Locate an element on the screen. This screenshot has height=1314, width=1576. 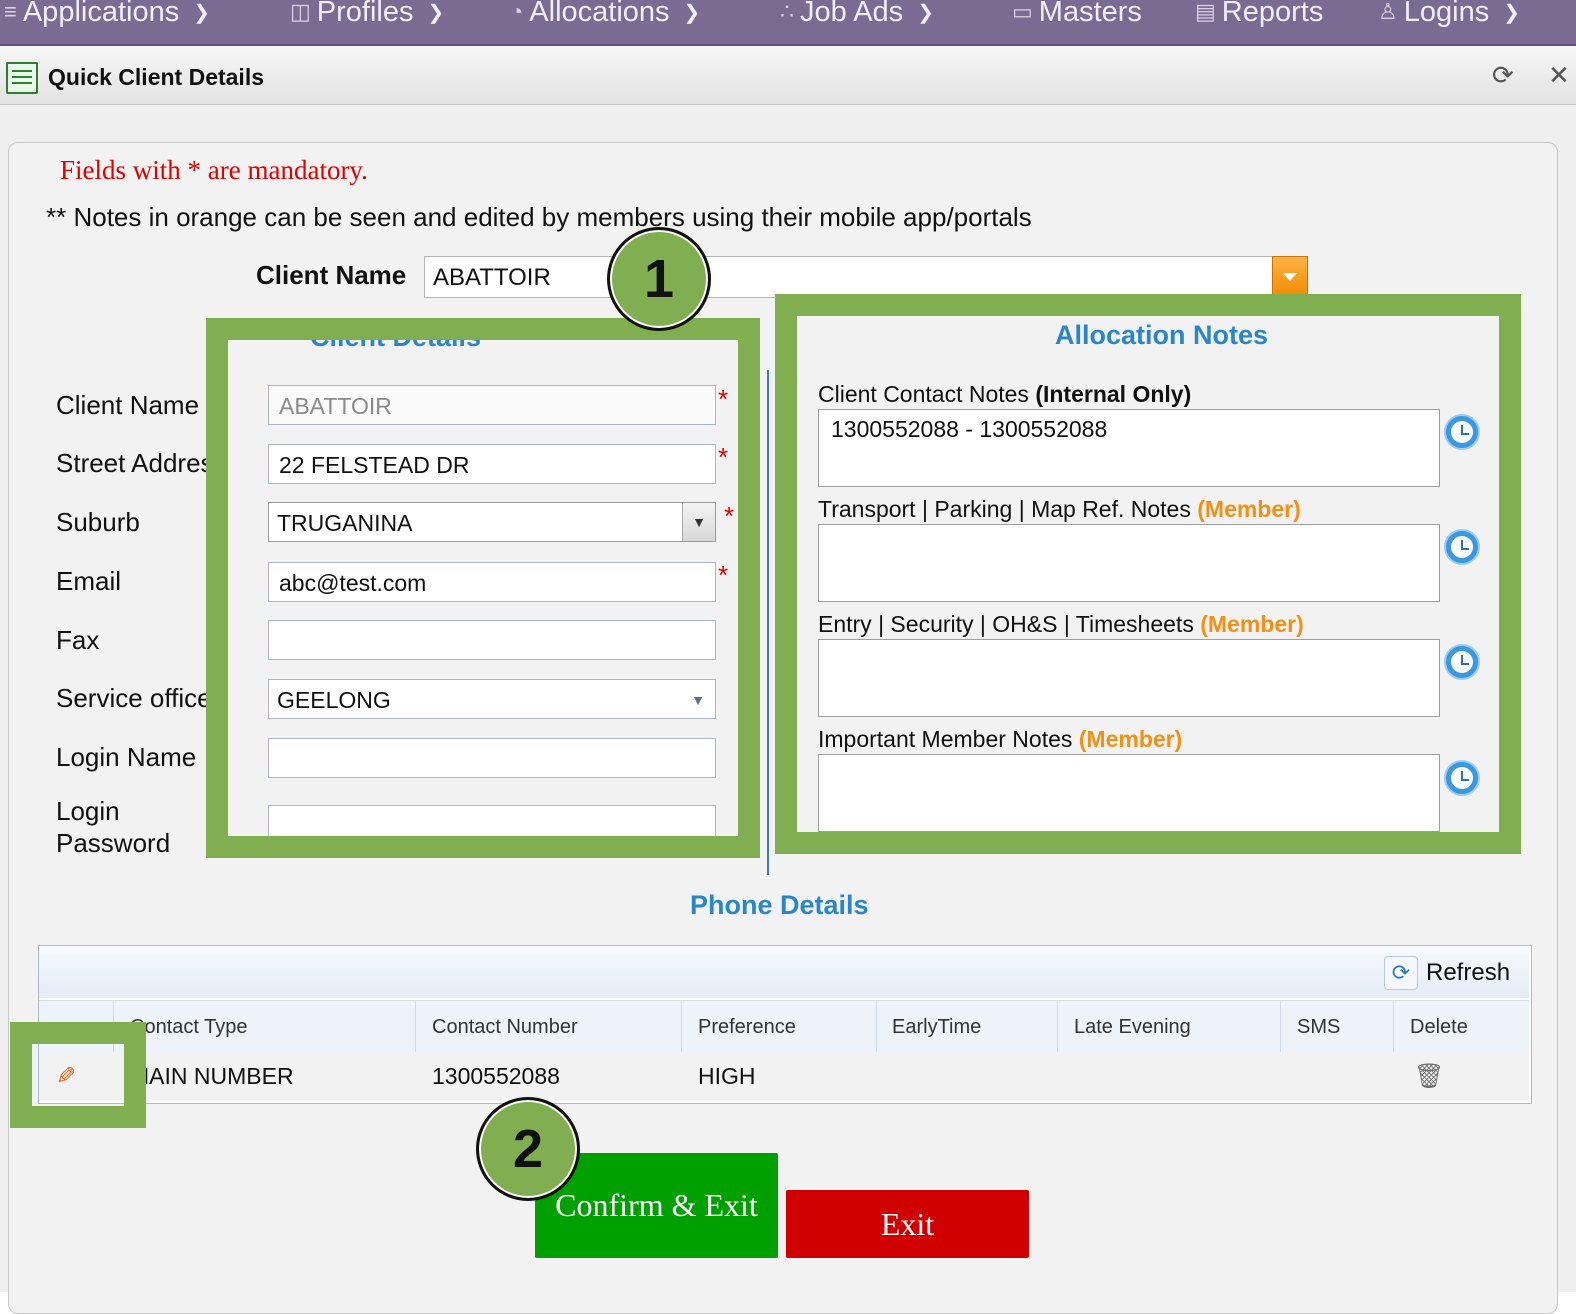
col-sms: SMS is located at coordinates (1318, 1027).